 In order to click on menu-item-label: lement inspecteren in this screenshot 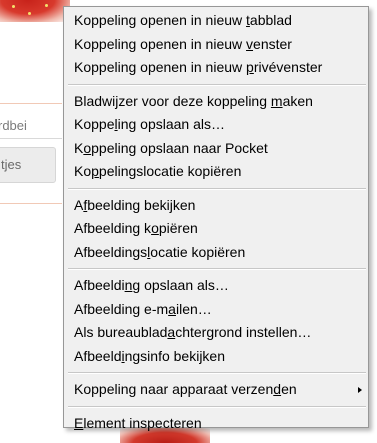, I will do `click(142, 422)`.